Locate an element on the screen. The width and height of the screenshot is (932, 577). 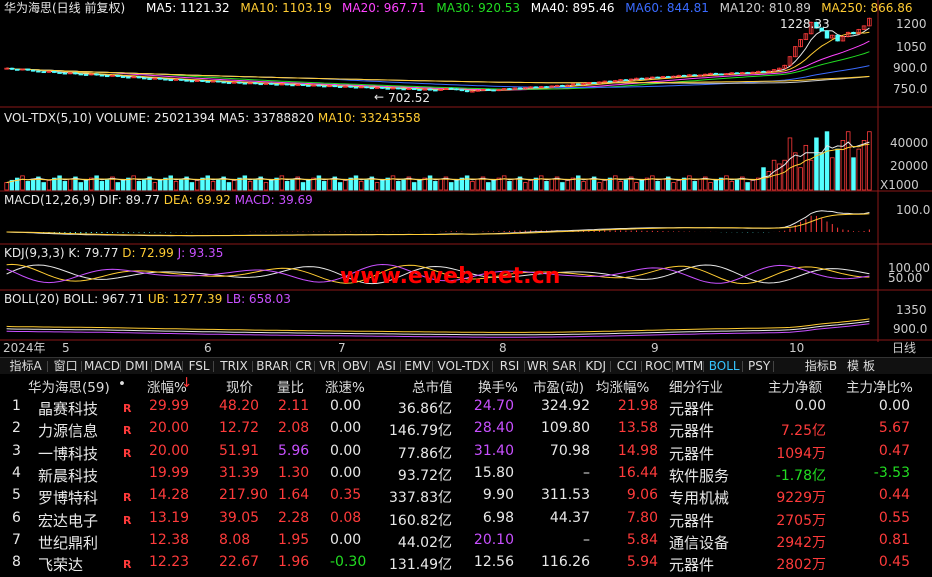
col-avg-change: 均涨幅% is located at coordinates (622, 386).